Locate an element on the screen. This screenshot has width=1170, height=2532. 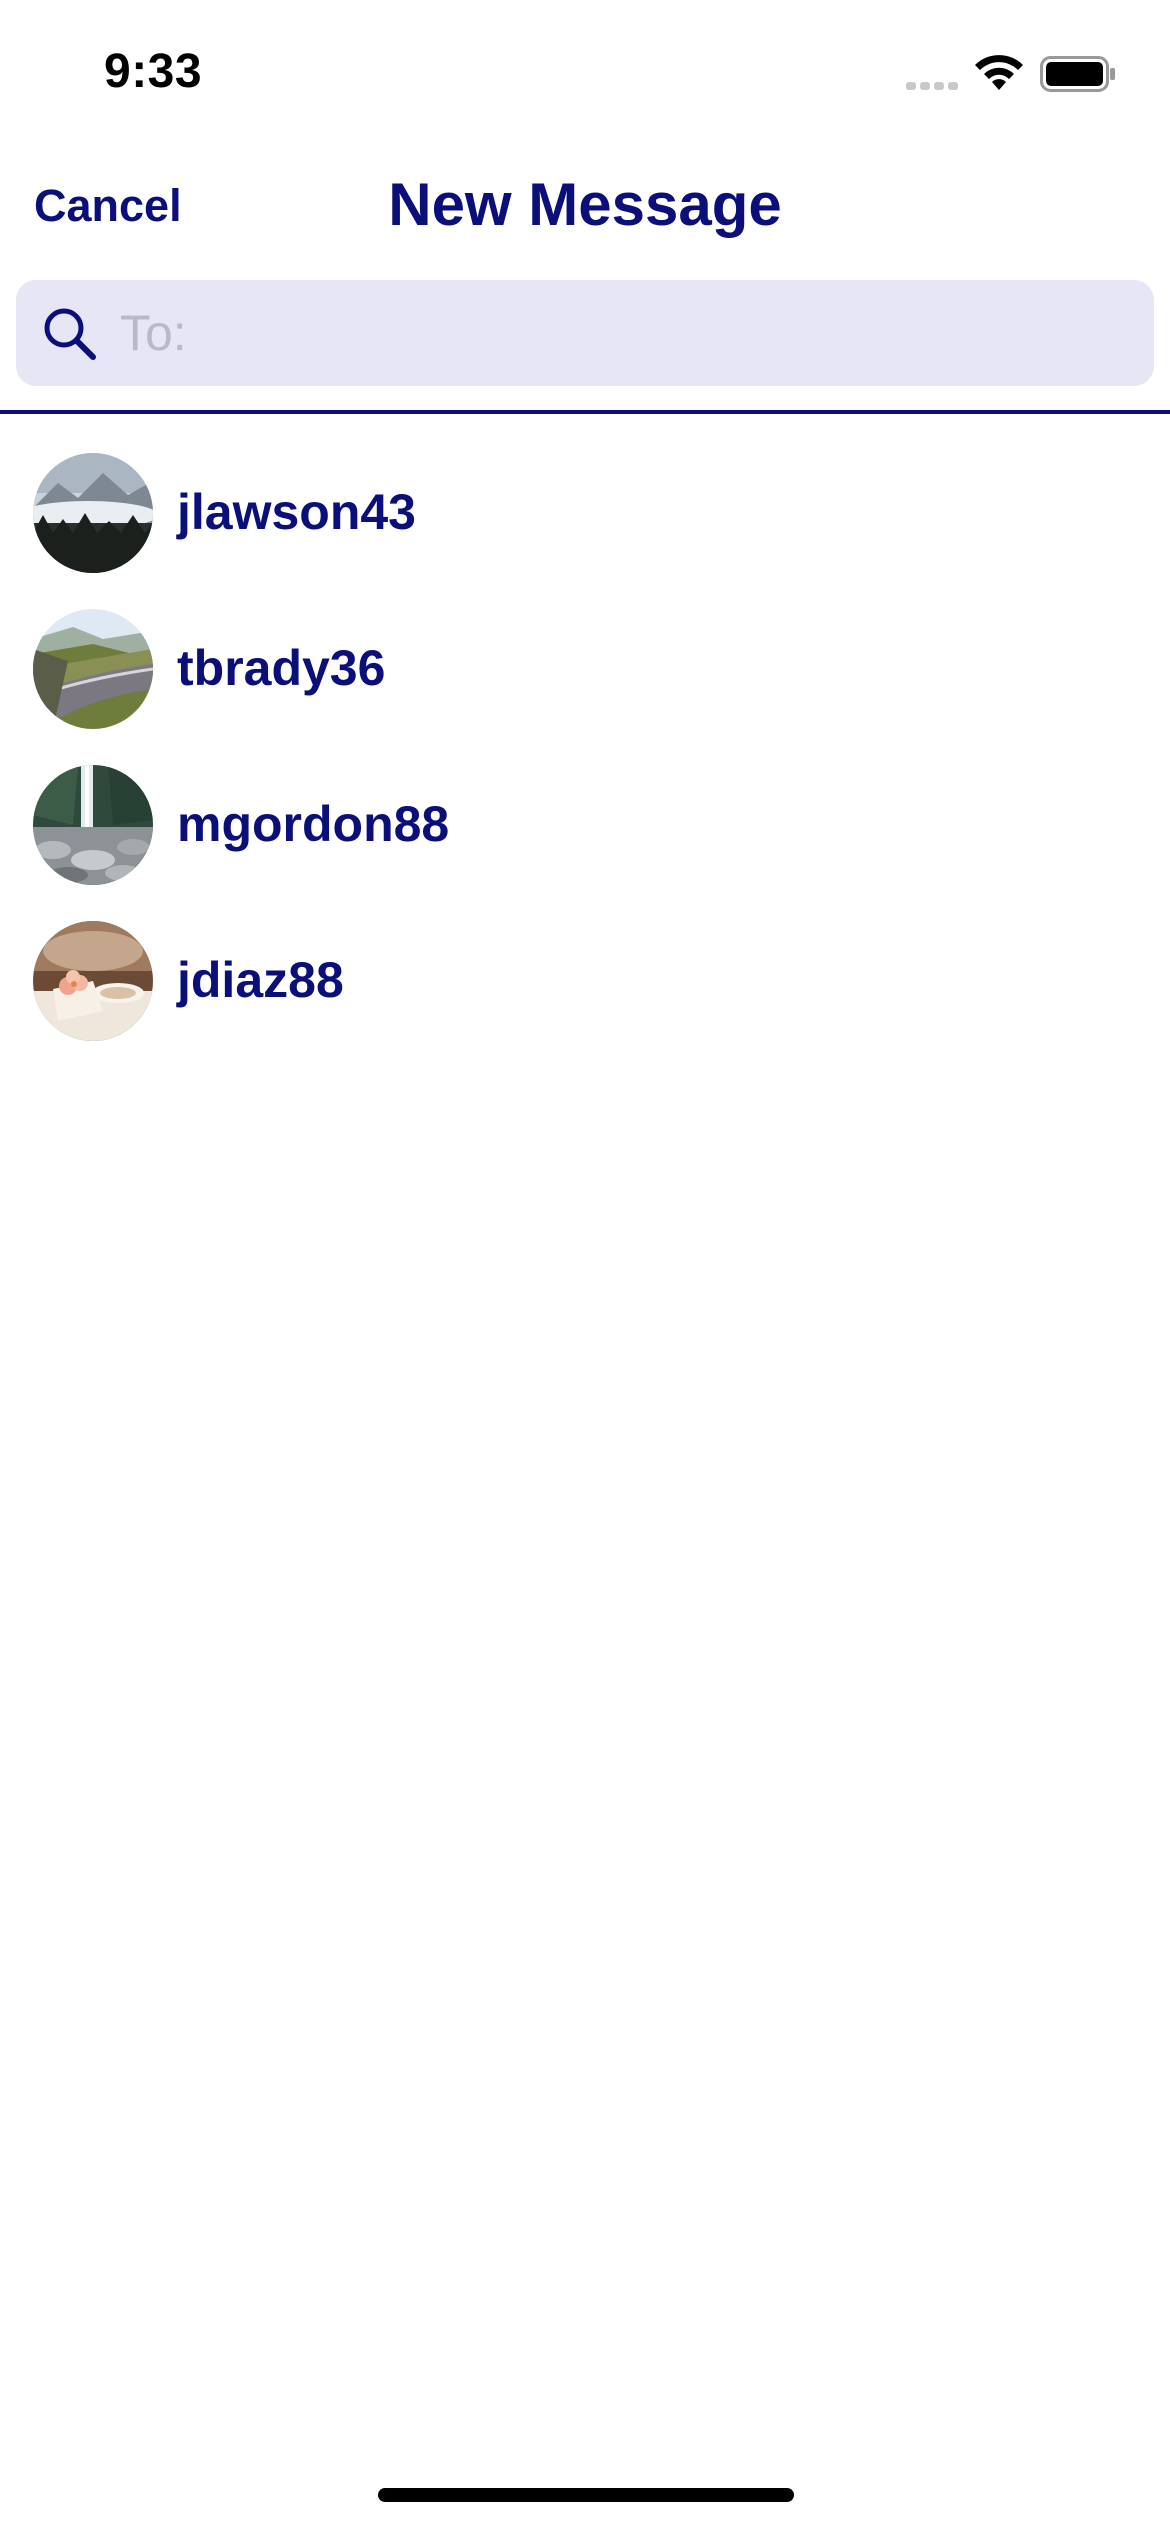
contact-row: jdiaz88 is located at coordinates (585, 994).